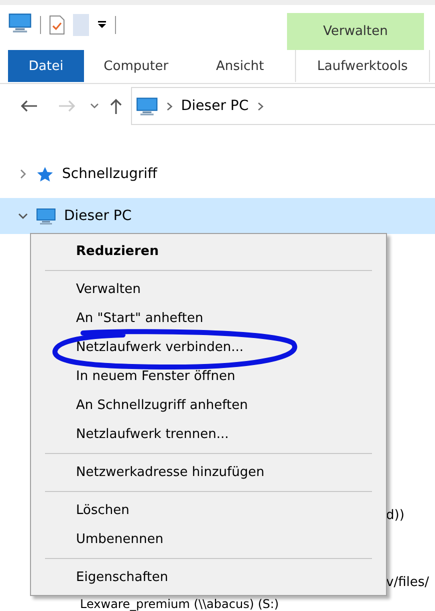 This screenshot has height=611, width=435. What do you see at coordinates (355, 31) in the screenshot?
I see `context-group-label: Verwalten` at bounding box center [355, 31].